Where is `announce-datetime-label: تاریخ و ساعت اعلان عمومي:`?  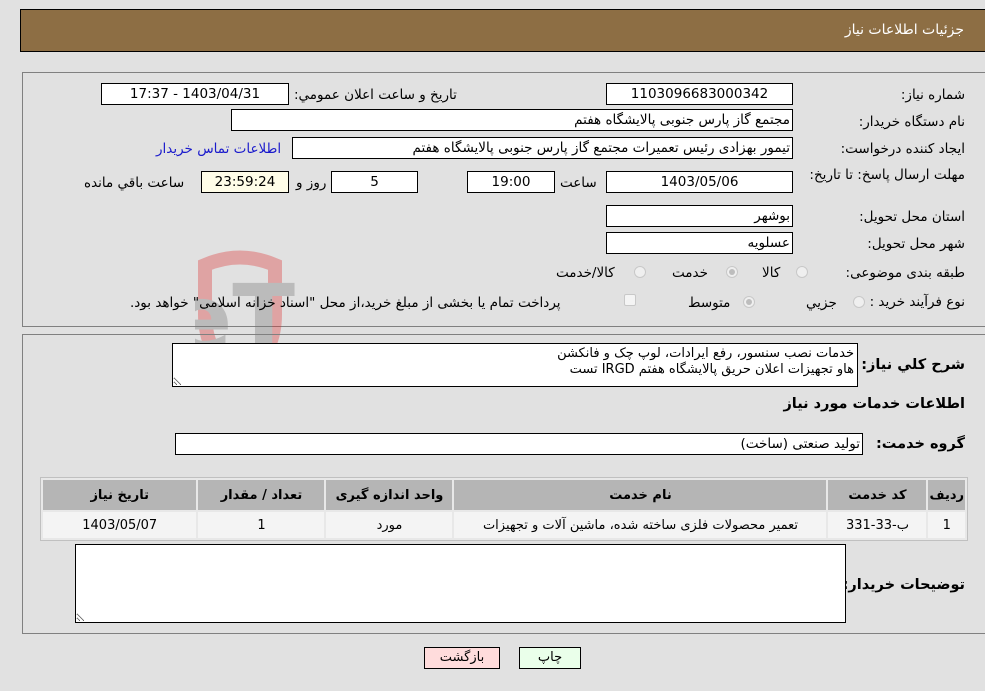
announce-datetime-label: تاریخ و ساعت اعلان عمومي: is located at coordinates (375, 95).